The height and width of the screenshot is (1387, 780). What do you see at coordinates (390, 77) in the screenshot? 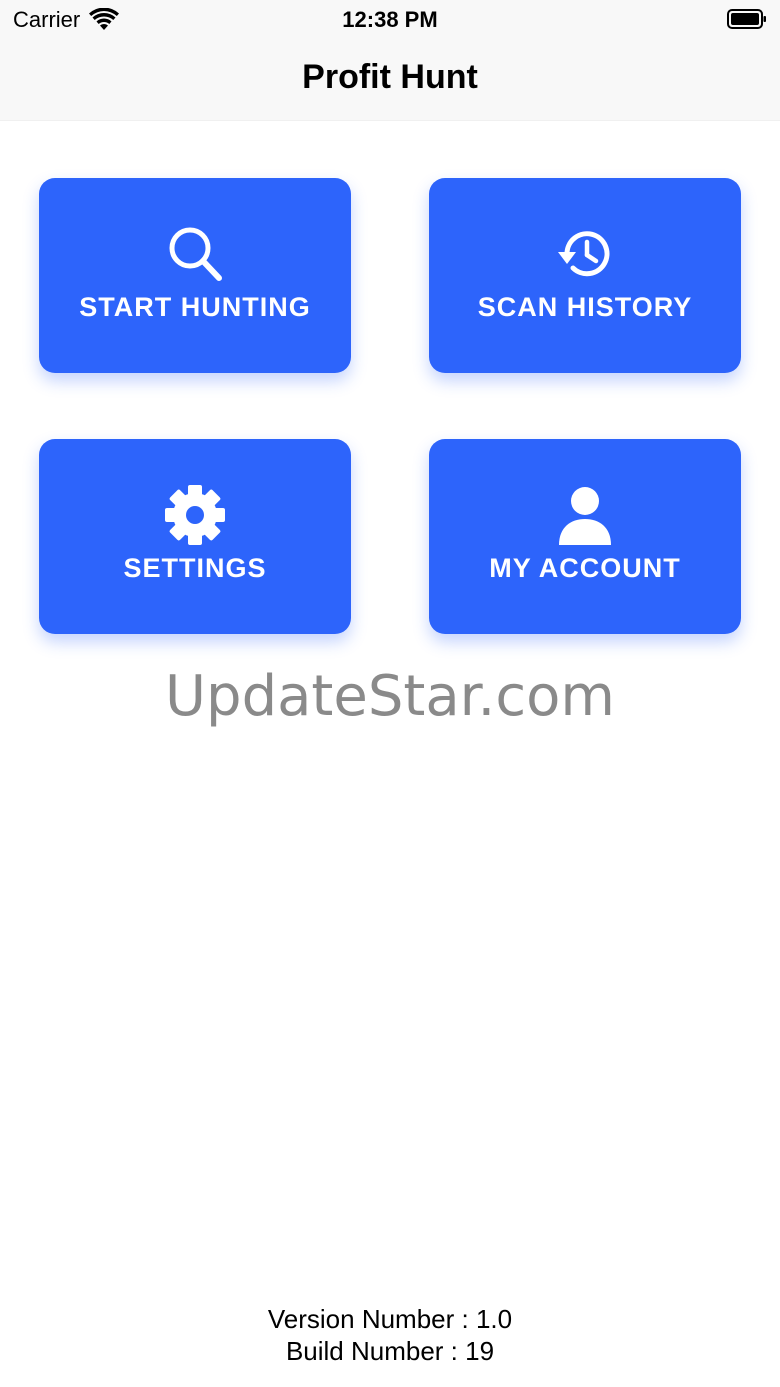
I see `page-title: Profit Hunt` at bounding box center [390, 77].